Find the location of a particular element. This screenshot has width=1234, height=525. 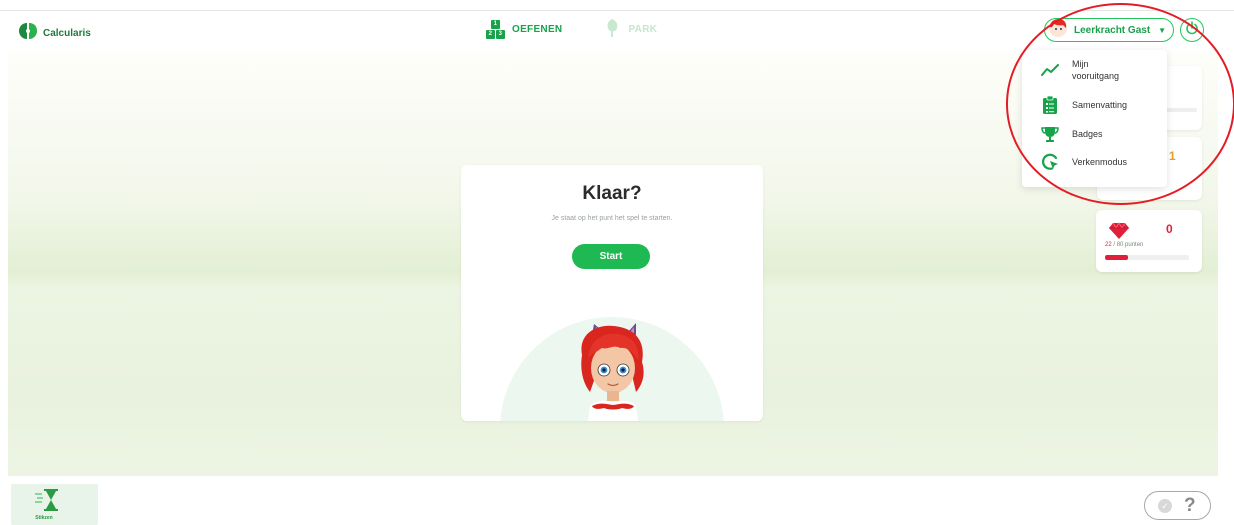

user-name: Leerkracht Gast is located at coordinates (1112, 30).